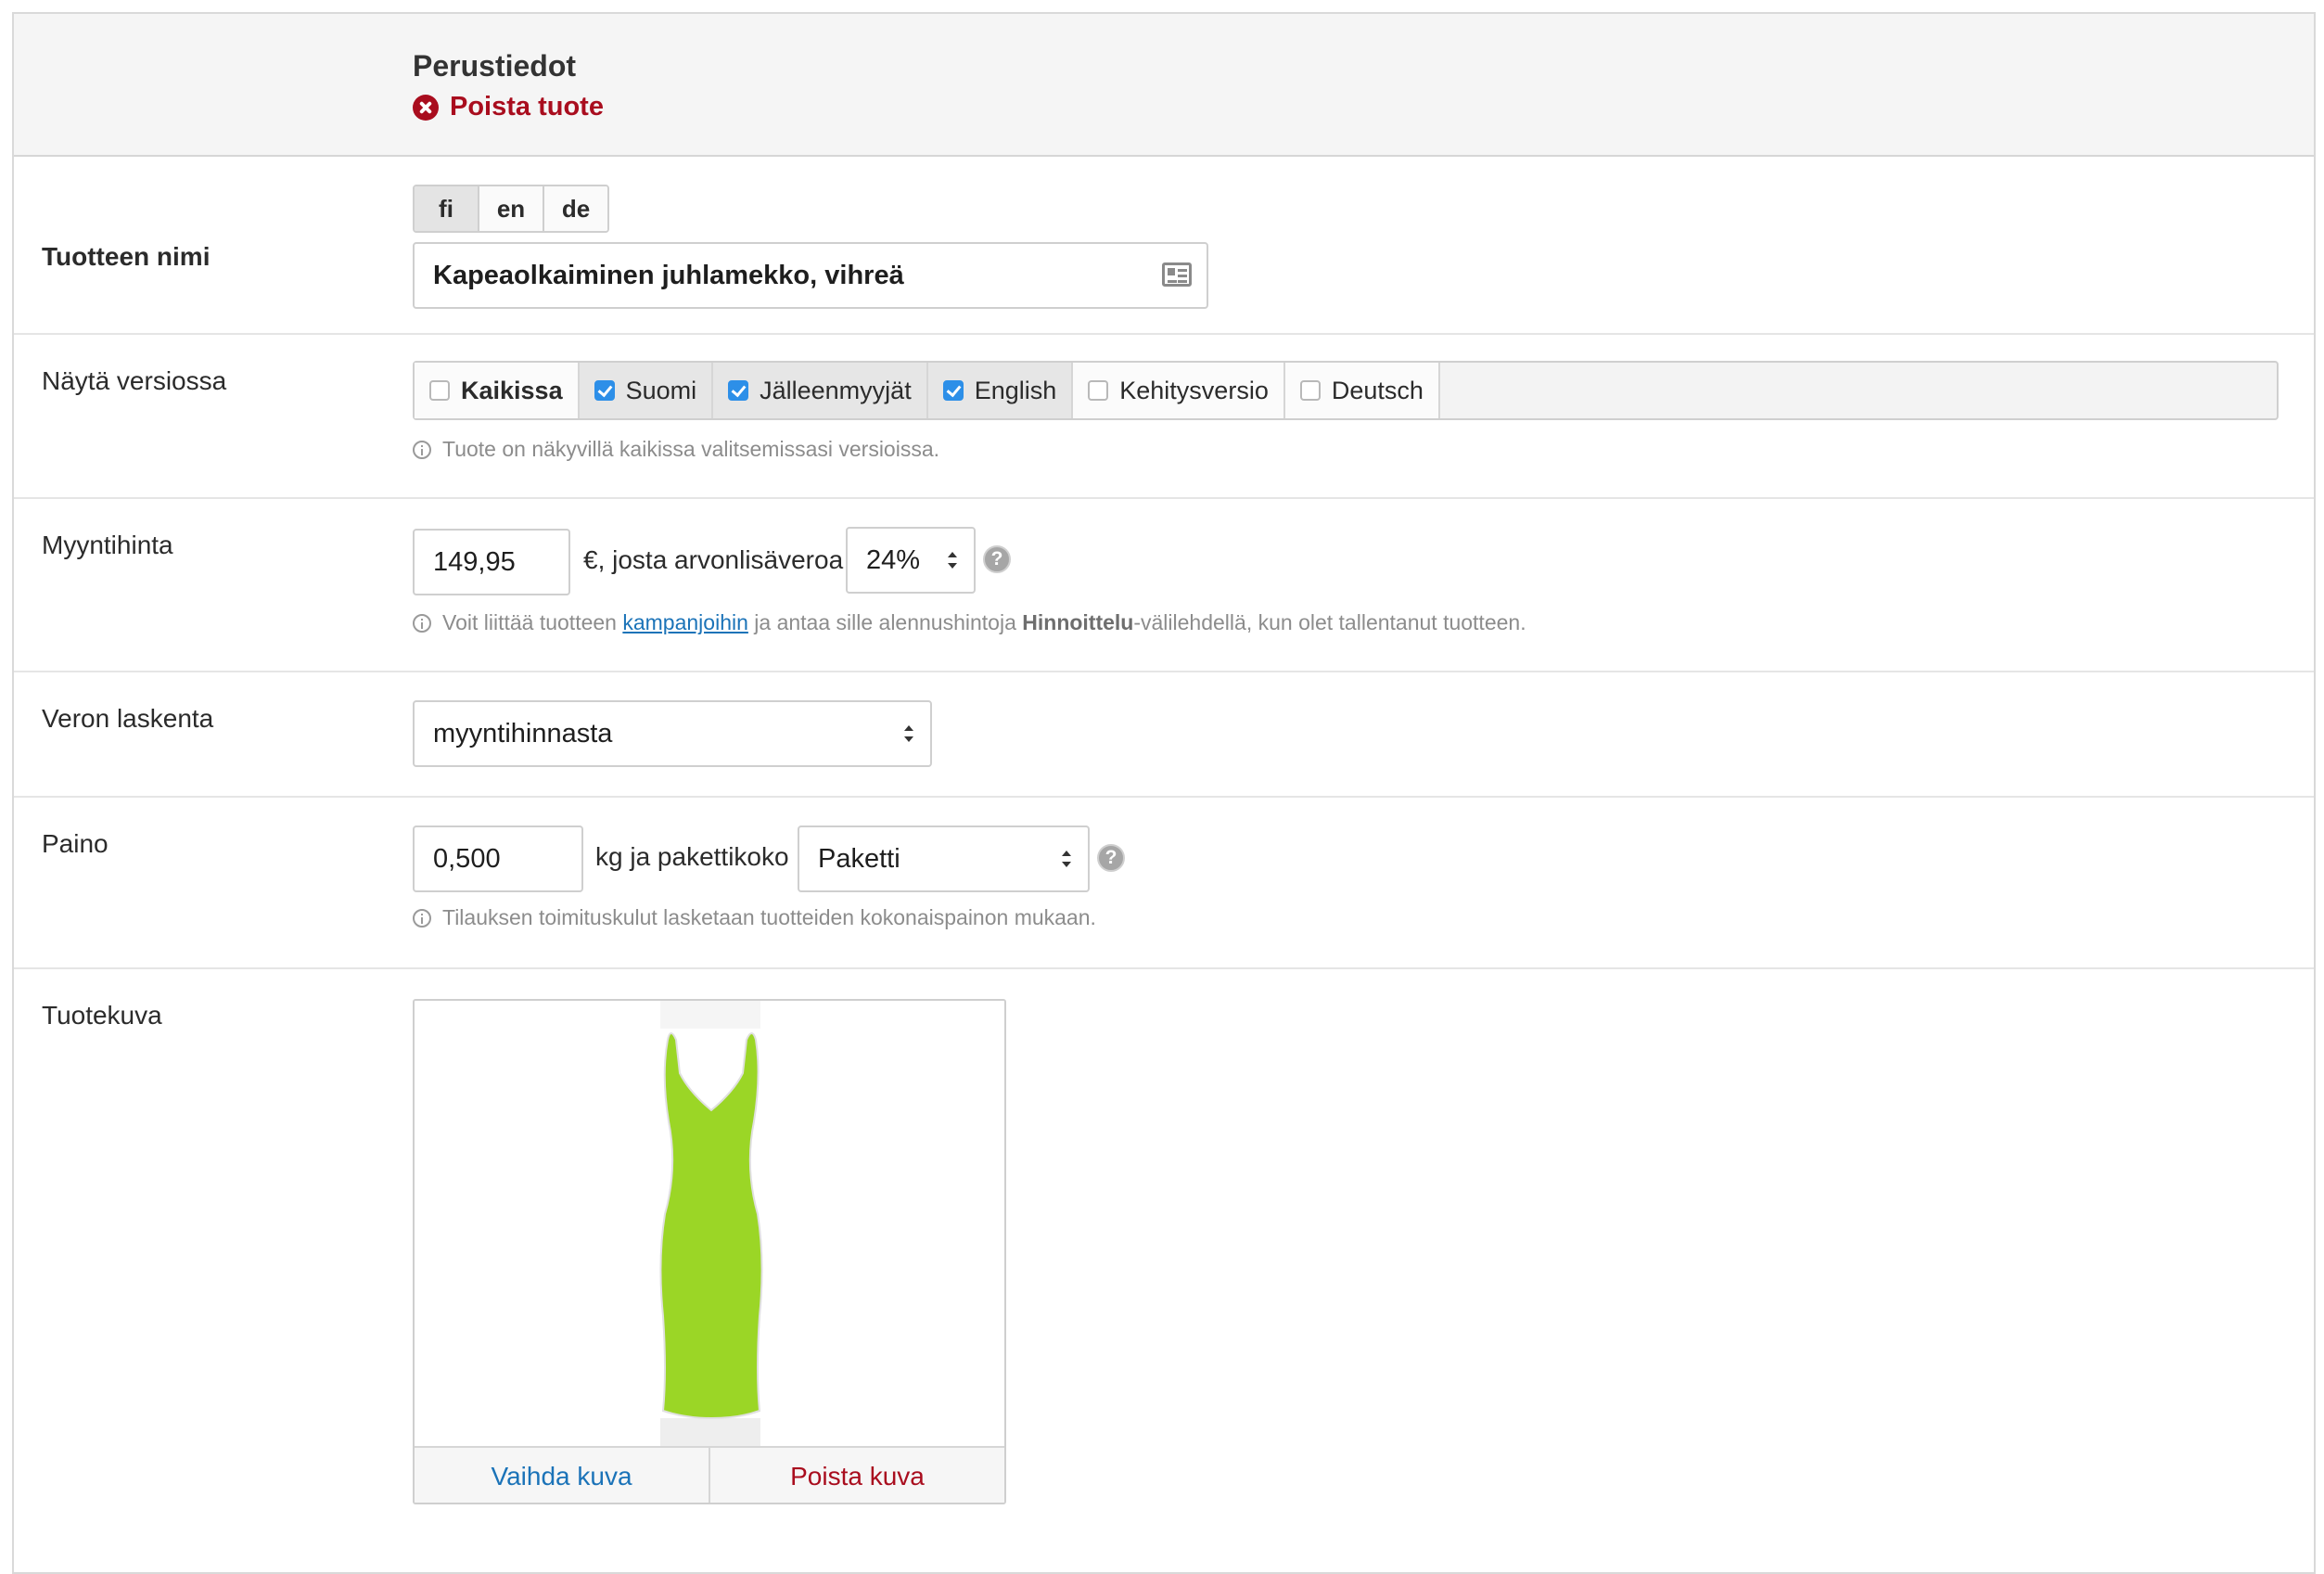 The width and height of the screenshot is (2324, 1574). What do you see at coordinates (714, 559) in the screenshot?
I see `vat-text: €, josta arvonlisäveroa` at bounding box center [714, 559].